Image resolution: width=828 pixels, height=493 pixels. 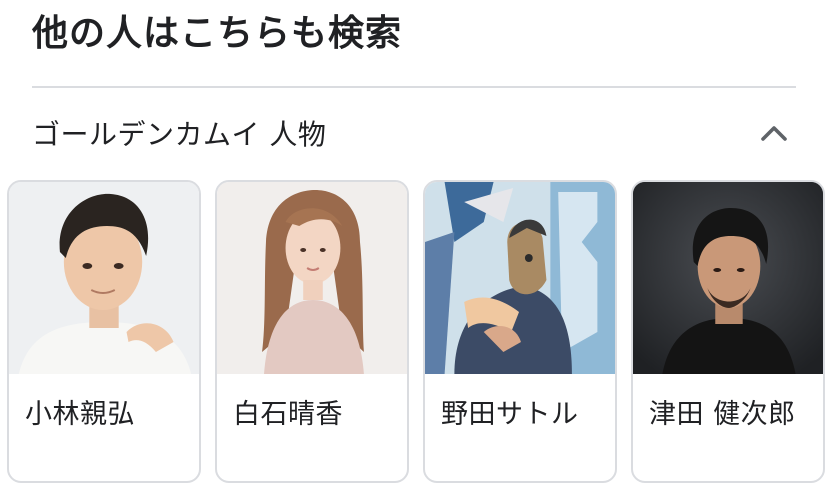 What do you see at coordinates (414, 87) in the screenshot?
I see `divider` at bounding box center [414, 87].